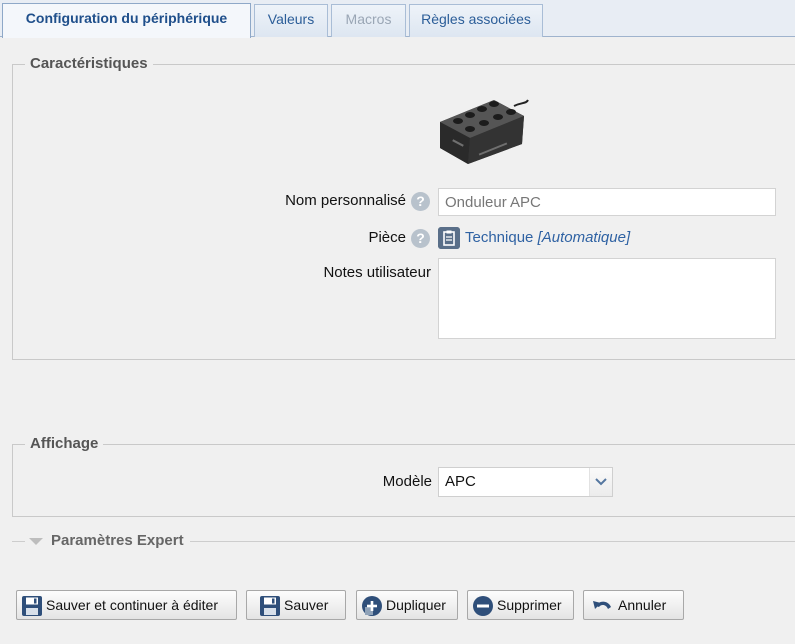 Image resolution: width=795 pixels, height=644 pixels. I want to click on user-notes-label: Notes utilisateur, so click(377, 272).